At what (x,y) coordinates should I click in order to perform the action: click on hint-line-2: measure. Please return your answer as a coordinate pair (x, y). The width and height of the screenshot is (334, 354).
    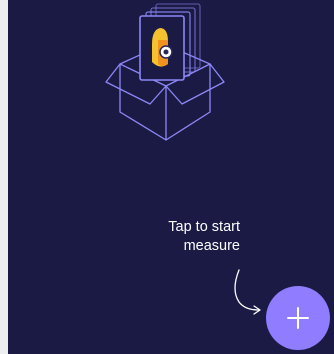
    Looking at the image, I should click on (211, 246).